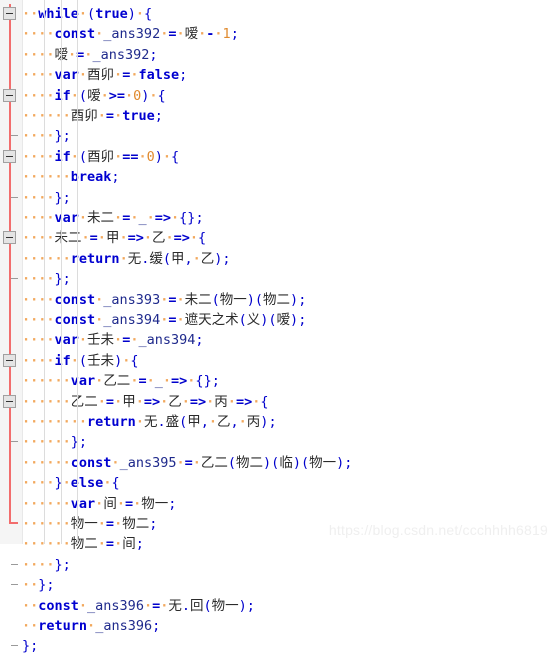 The width and height of the screenshot is (554, 656). What do you see at coordinates (164, 300) in the screenshot?
I see `code-line: ····const·_ans393·=·未二(物一)(物二);` at bounding box center [164, 300].